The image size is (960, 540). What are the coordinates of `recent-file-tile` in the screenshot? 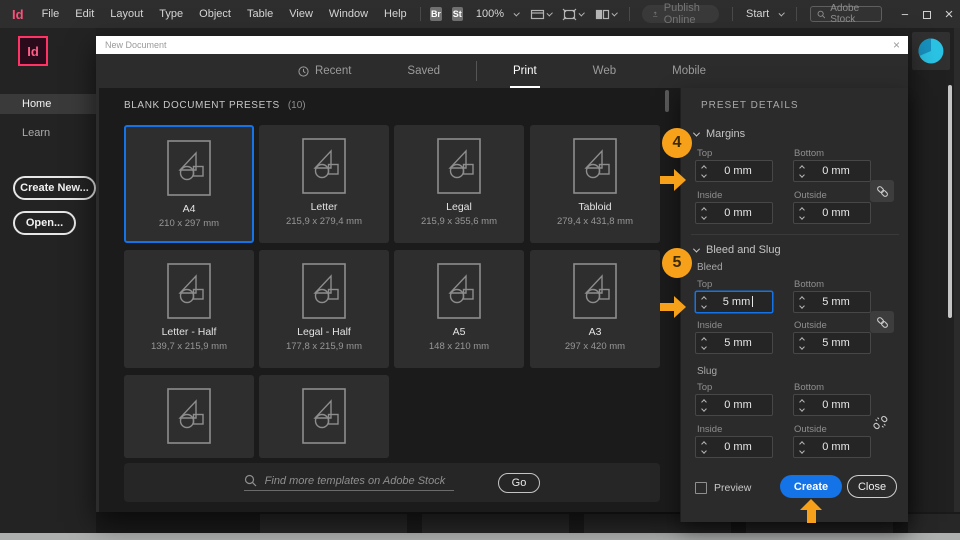 It's located at (333, 523).